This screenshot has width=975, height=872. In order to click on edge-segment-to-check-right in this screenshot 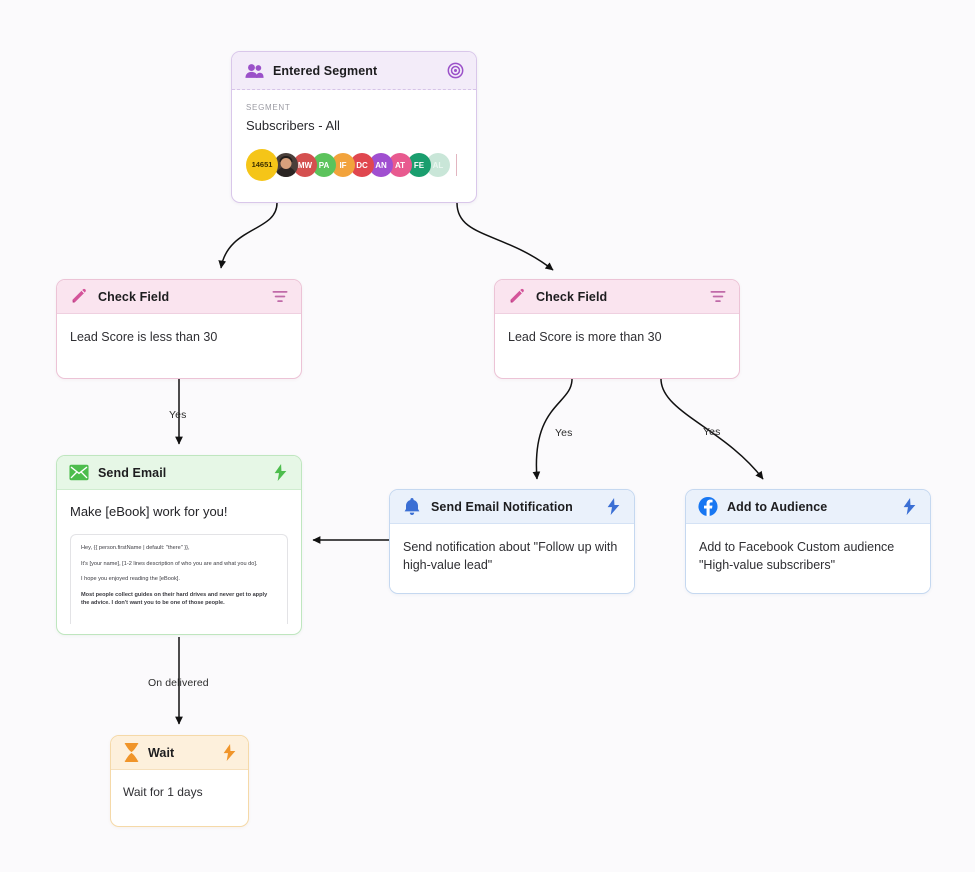, I will do `click(505, 236)`.